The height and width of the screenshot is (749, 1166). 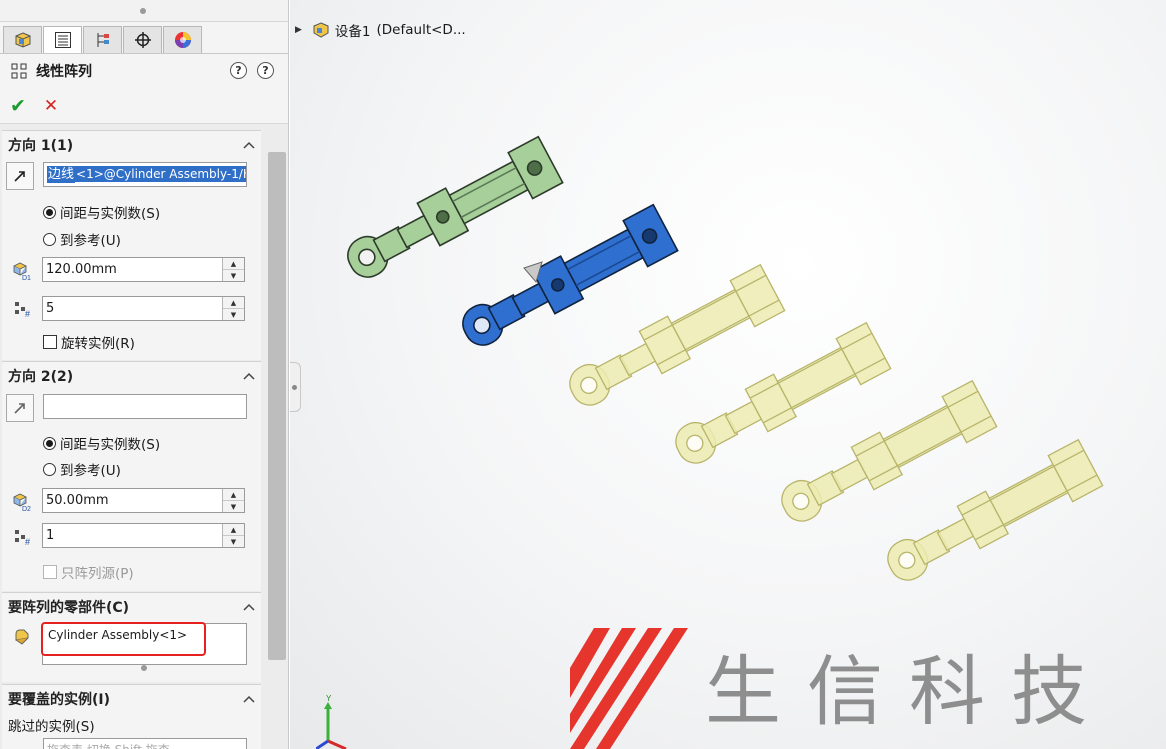 What do you see at coordinates (144, 11) in the screenshot?
I see `panel-splitter` at bounding box center [144, 11].